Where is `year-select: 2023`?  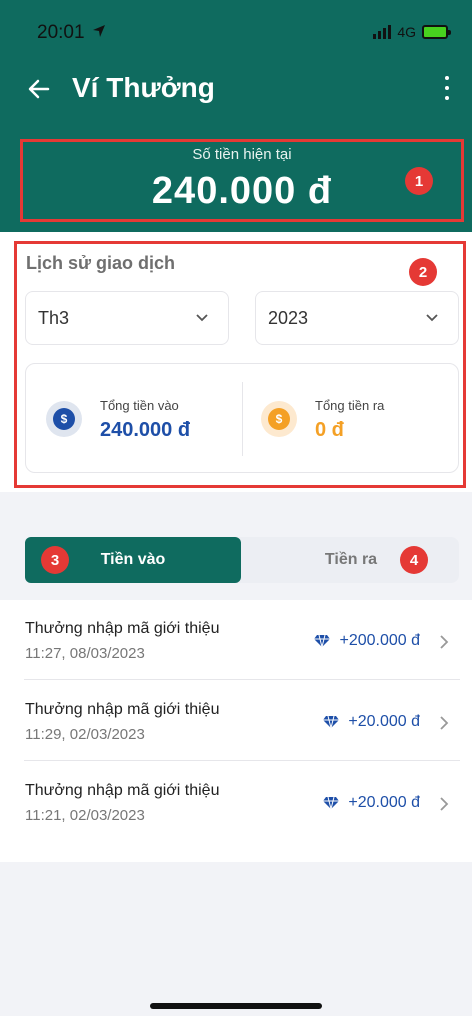 year-select: 2023 is located at coordinates (357, 318).